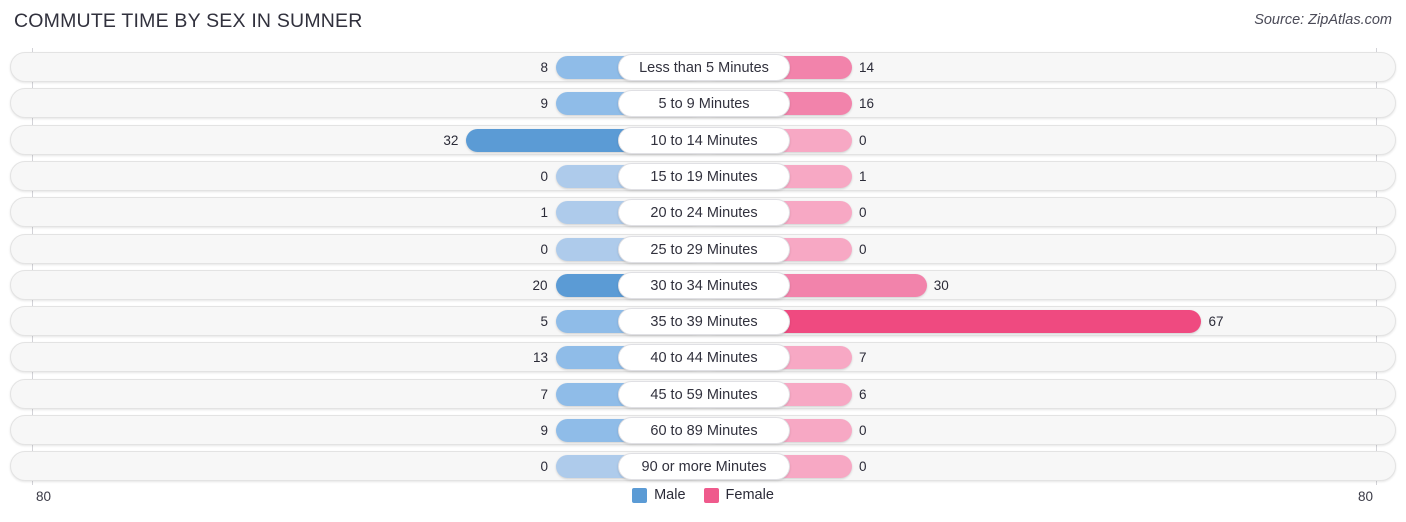 The width and height of the screenshot is (1406, 522). I want to click on bar-value-male: 32, so click(451, 140).